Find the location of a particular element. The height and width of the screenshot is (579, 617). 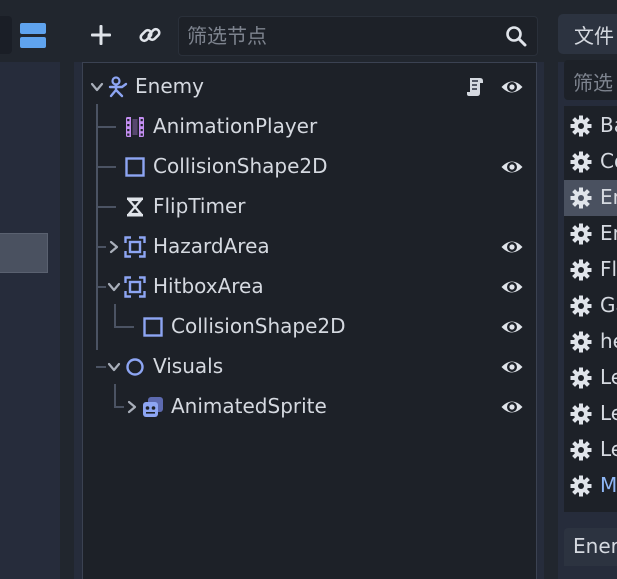

layout-toggle-icon is located at coordinates (33, 35).